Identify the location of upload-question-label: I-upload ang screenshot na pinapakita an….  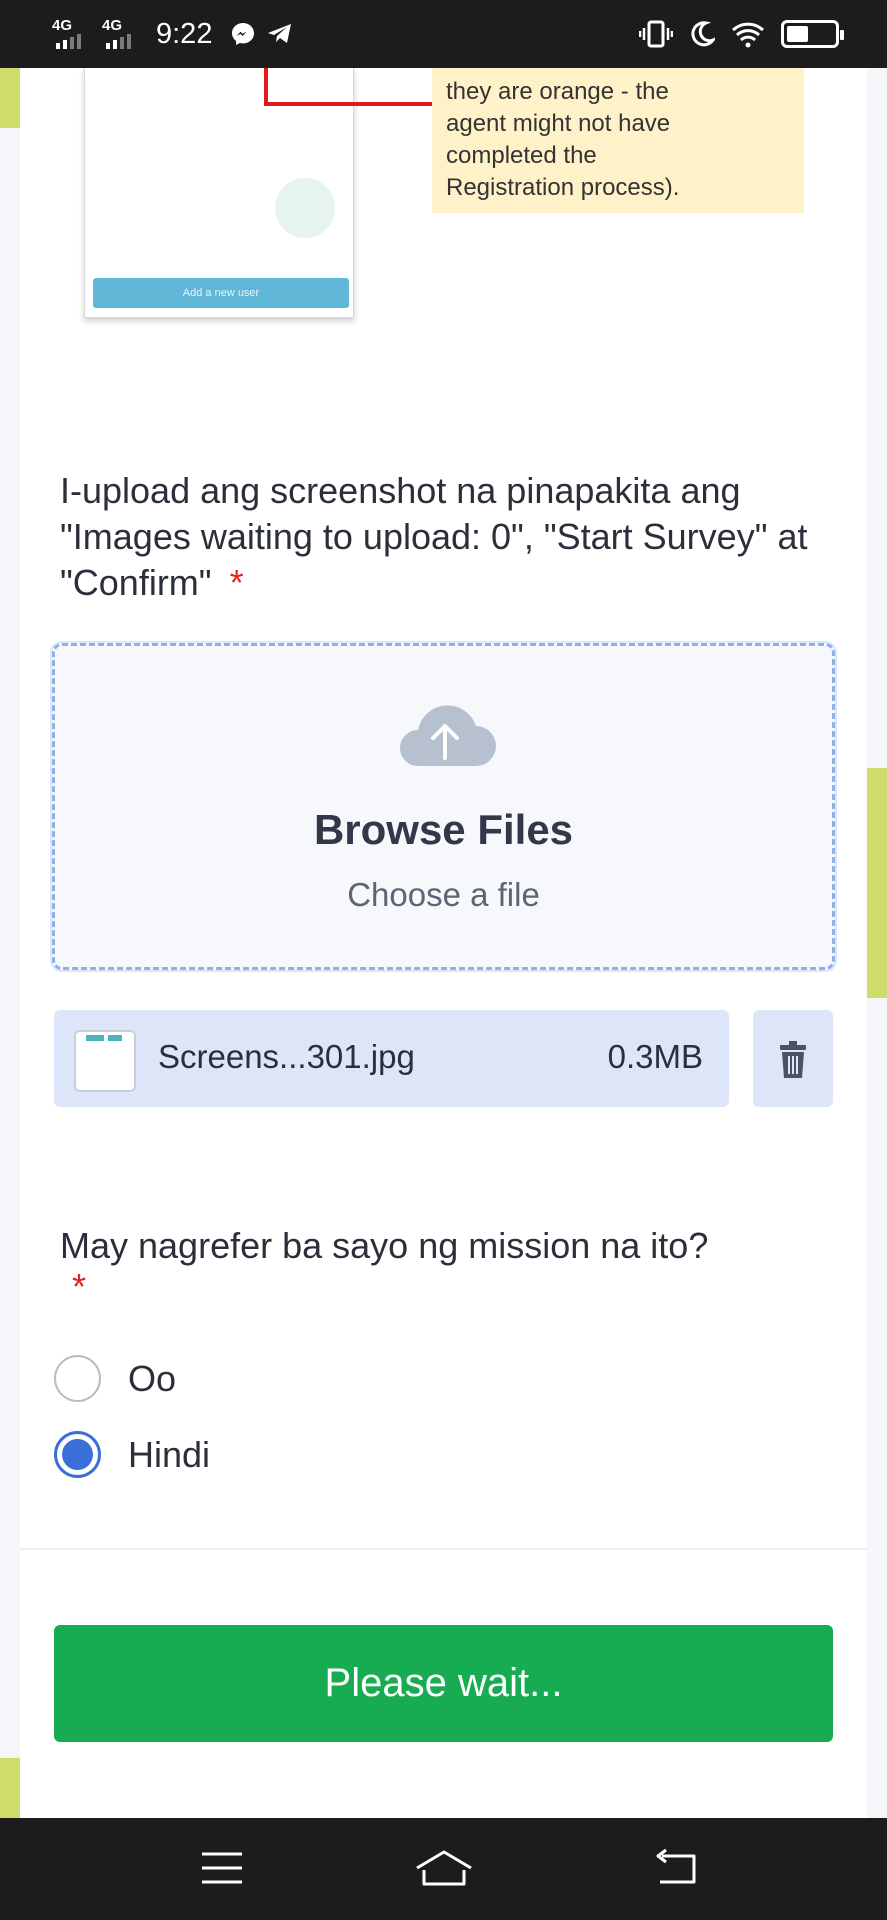
(455, 537).